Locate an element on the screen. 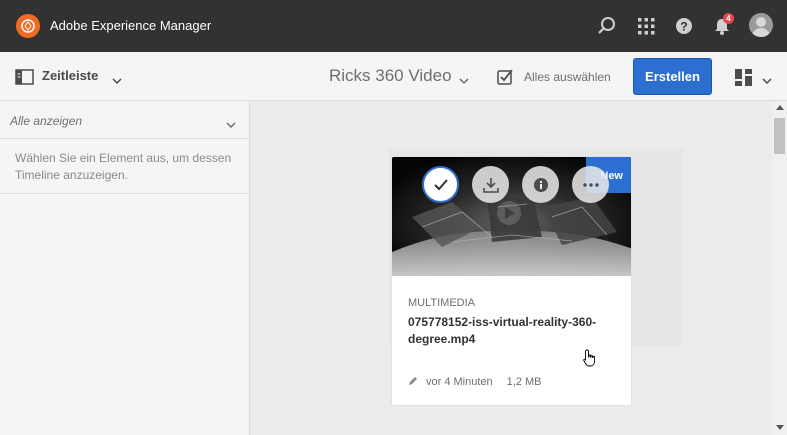  card-view-icon is located at coordinates (743, 80).